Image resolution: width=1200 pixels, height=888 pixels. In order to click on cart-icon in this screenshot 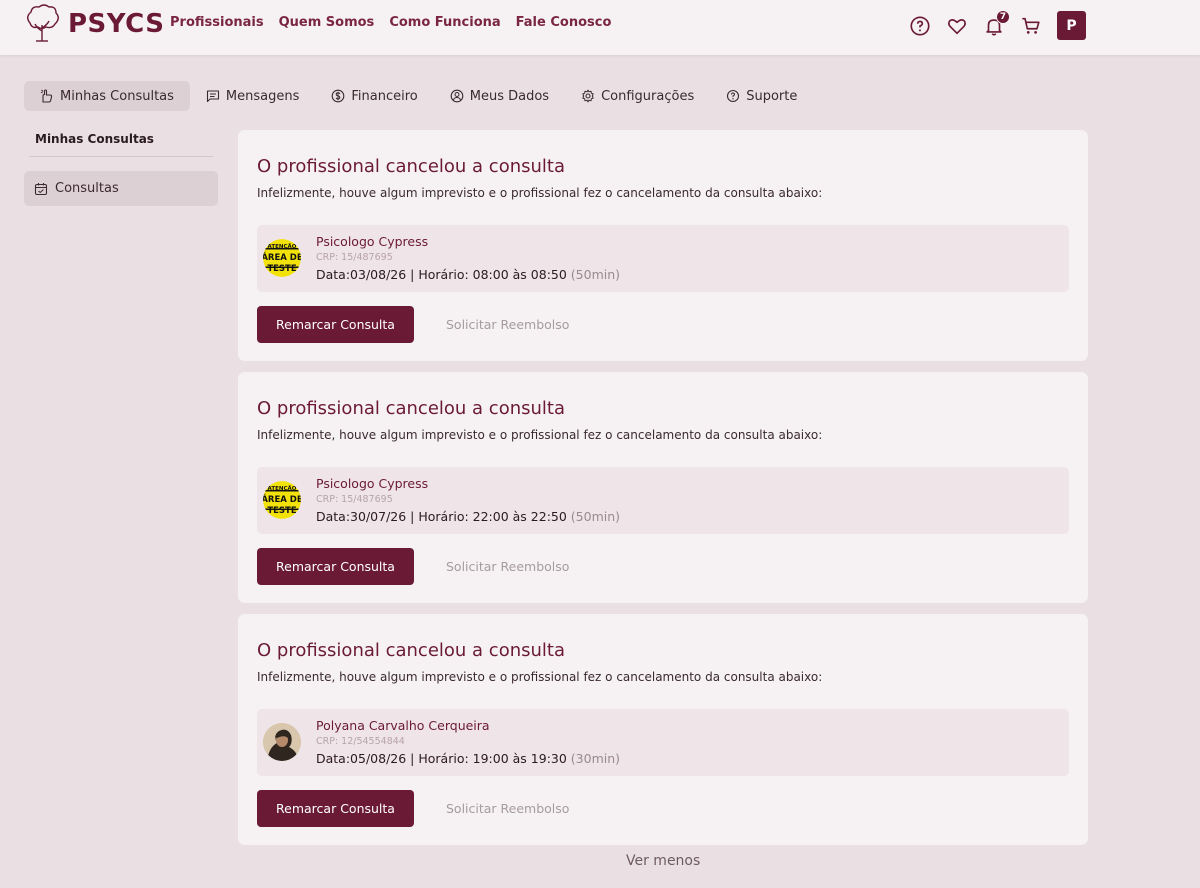, I will do `click(1031, 25)`.